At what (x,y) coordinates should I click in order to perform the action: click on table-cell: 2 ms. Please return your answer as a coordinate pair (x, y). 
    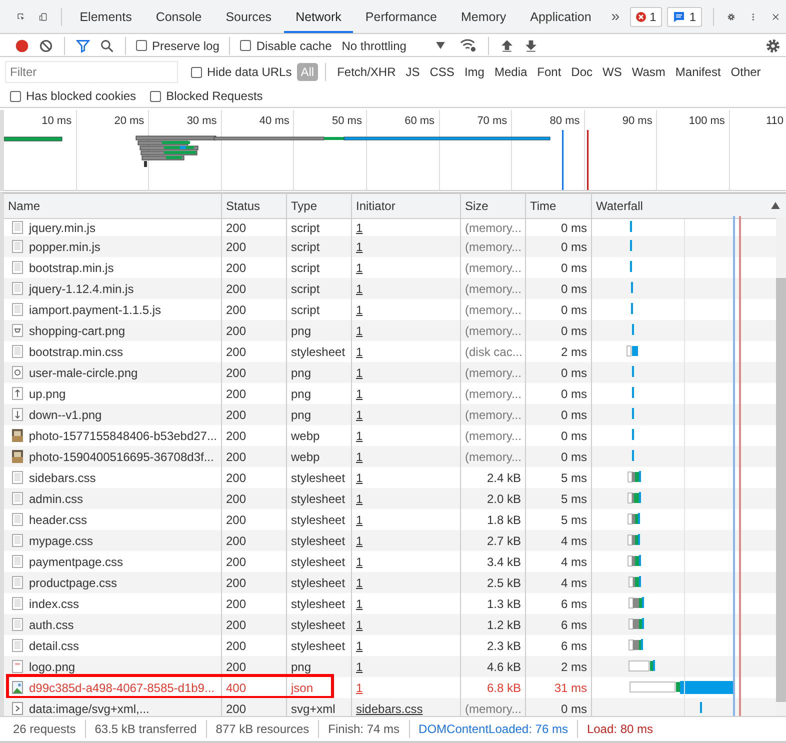
    Looking at the image, I should click on (559, 666).